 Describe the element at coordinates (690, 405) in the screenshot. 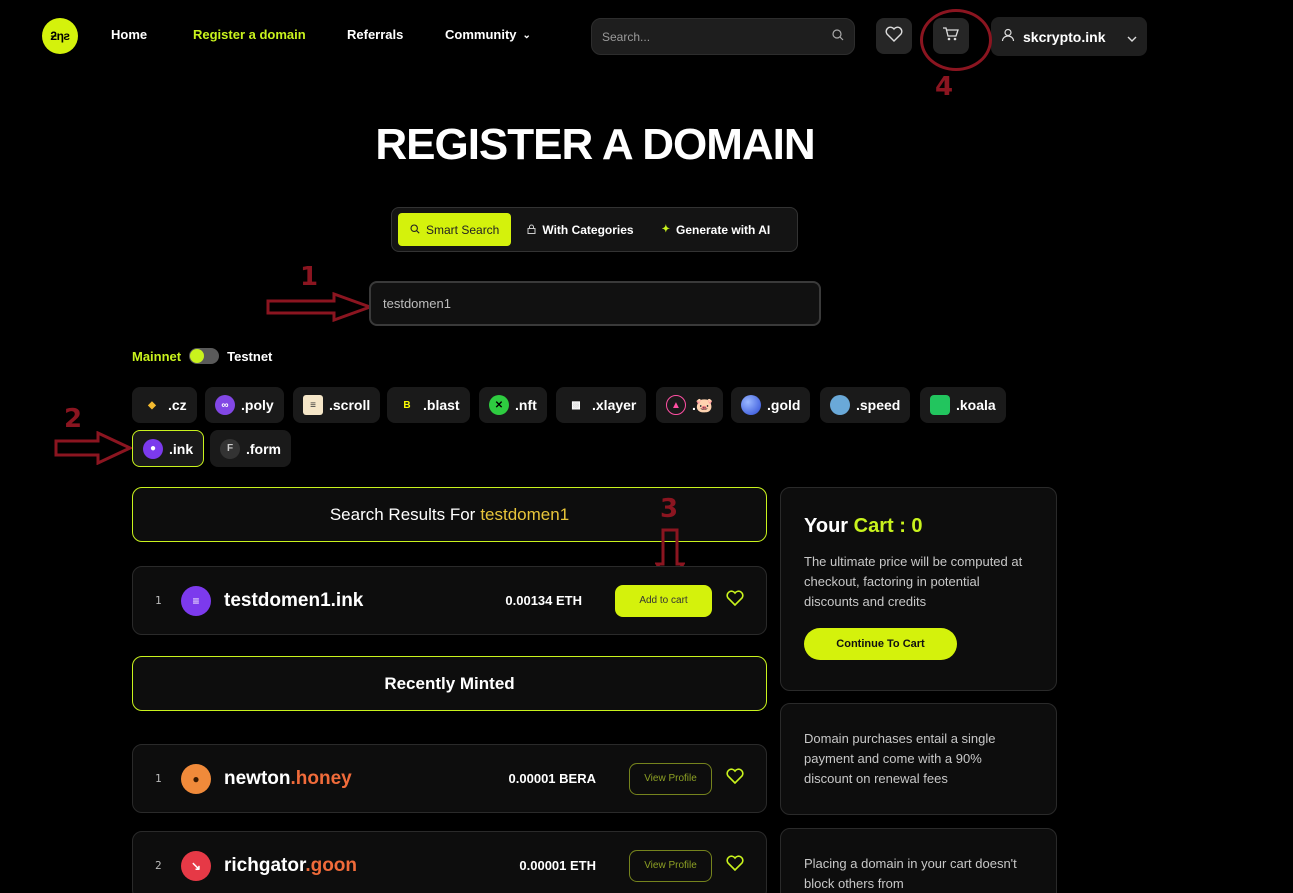

I see `tld-chip-pig: ▲ .🐷` at that location.